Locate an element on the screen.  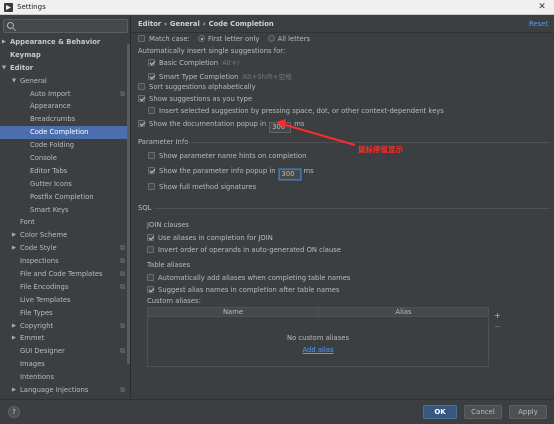
sidebar-item-gui-designer: GUI Designer ⧉ is located at coordinates (64, 351).